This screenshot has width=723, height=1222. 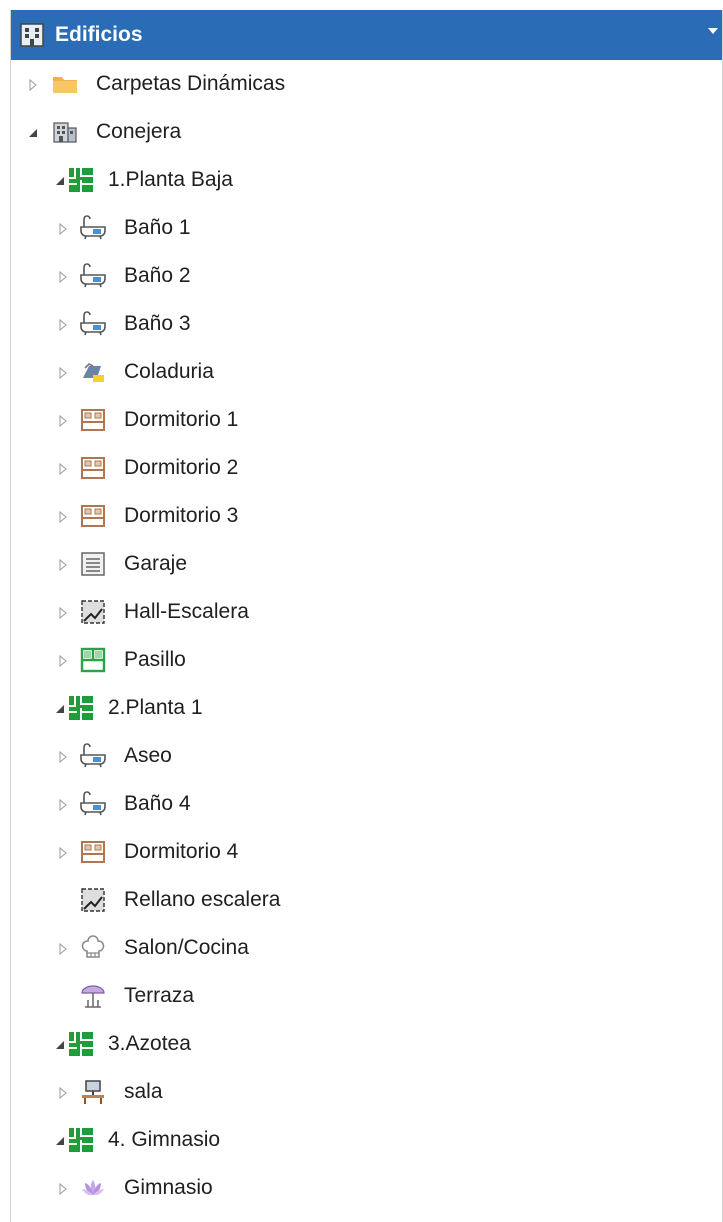 What do you see at coordinates (93, 660) in the screenshot?
I see `hallway-icon` at bounding box center [93, 660].